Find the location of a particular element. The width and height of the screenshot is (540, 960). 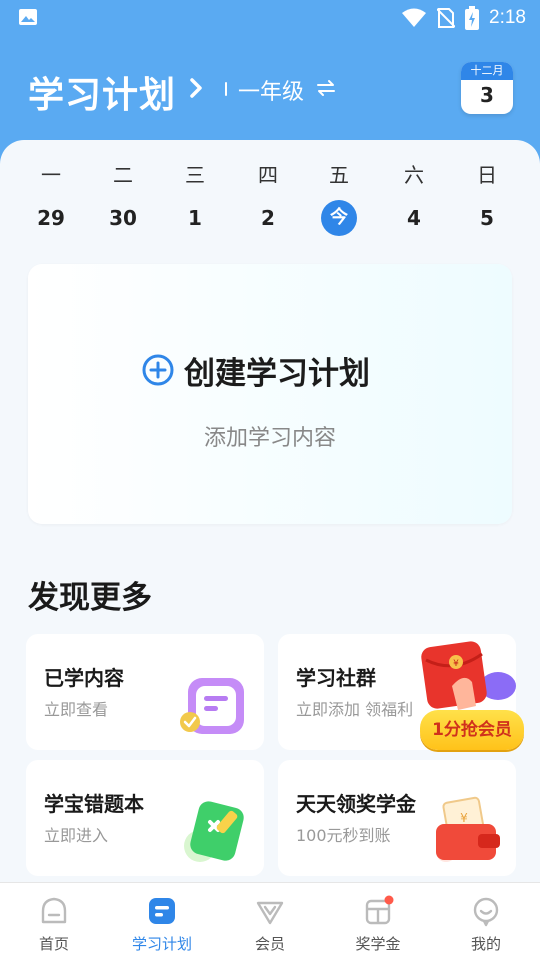

nav-label: 会员 is located at coordinates (269, 944).